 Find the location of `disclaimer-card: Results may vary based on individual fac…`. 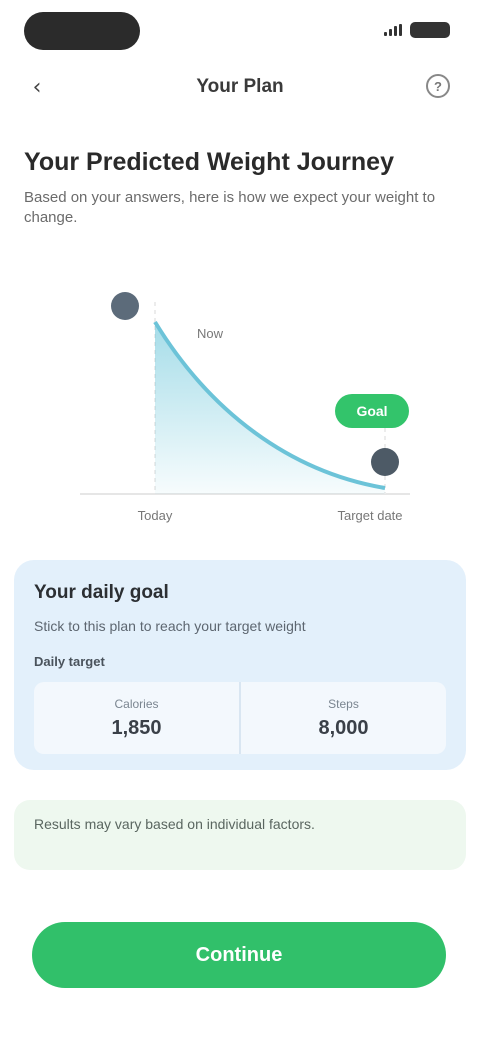

disclaimer-card: Results may vary based on individual fac… is located at coordinates (240, 835).